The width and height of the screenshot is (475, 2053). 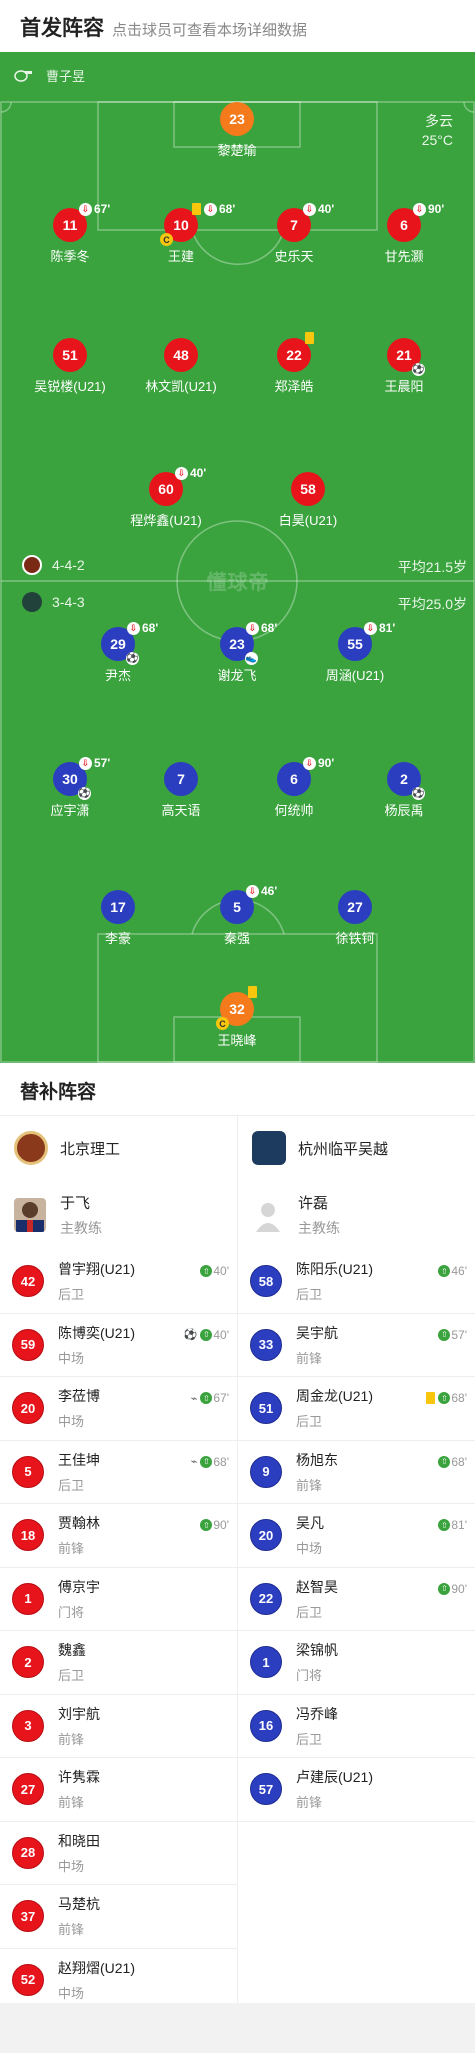 What do you see at coordinates (118, 1726) in the screenshot?
I see `sub-player-row: 3 刘宇航 前锋` at bounding box center [118, 1726].